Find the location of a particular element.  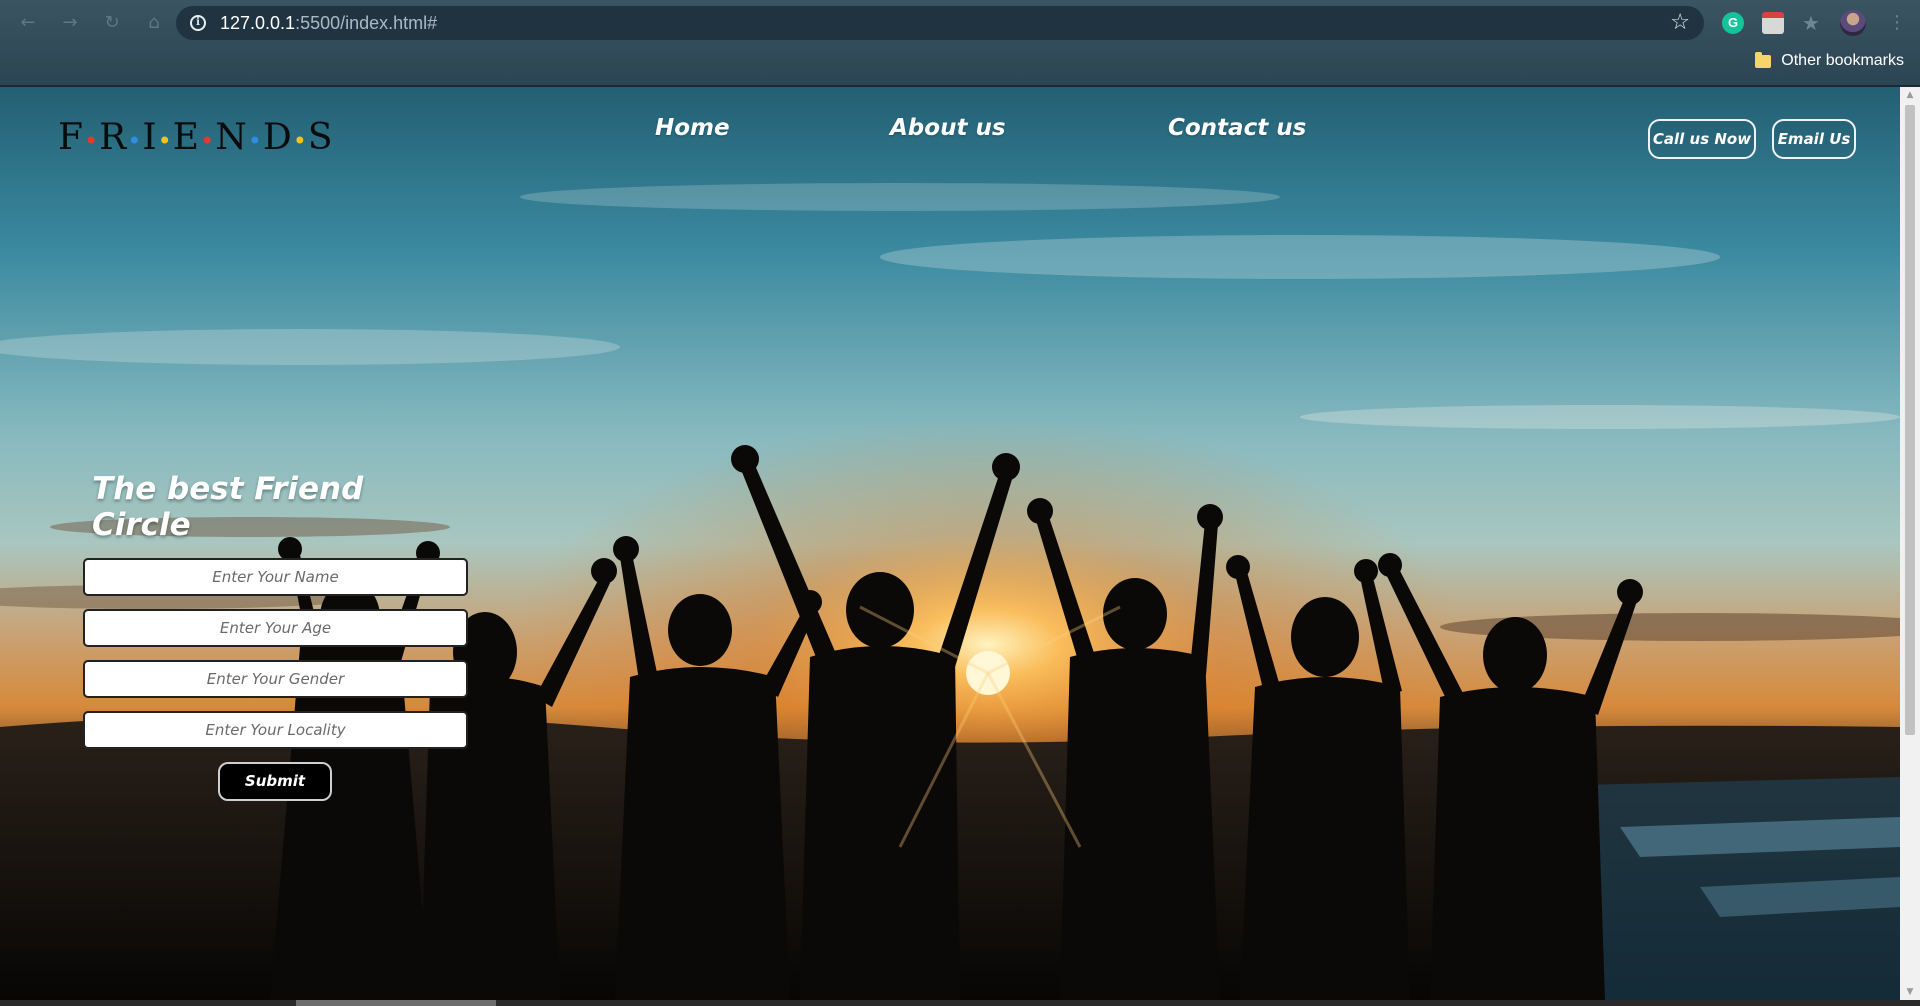

url-host: 127.0.0.1 is located at coordinates (258, 22).